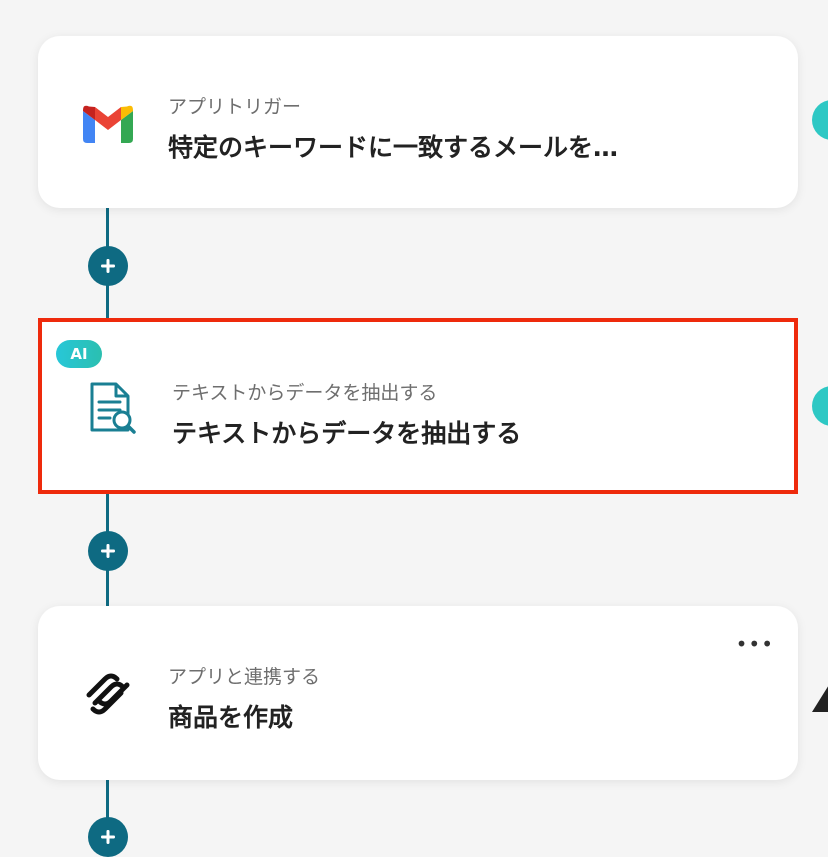 The image size is (828, 857). Describe the element at coordinates (231, 717) in the screenshot. I see `step-title: 商品を作成` at that location.